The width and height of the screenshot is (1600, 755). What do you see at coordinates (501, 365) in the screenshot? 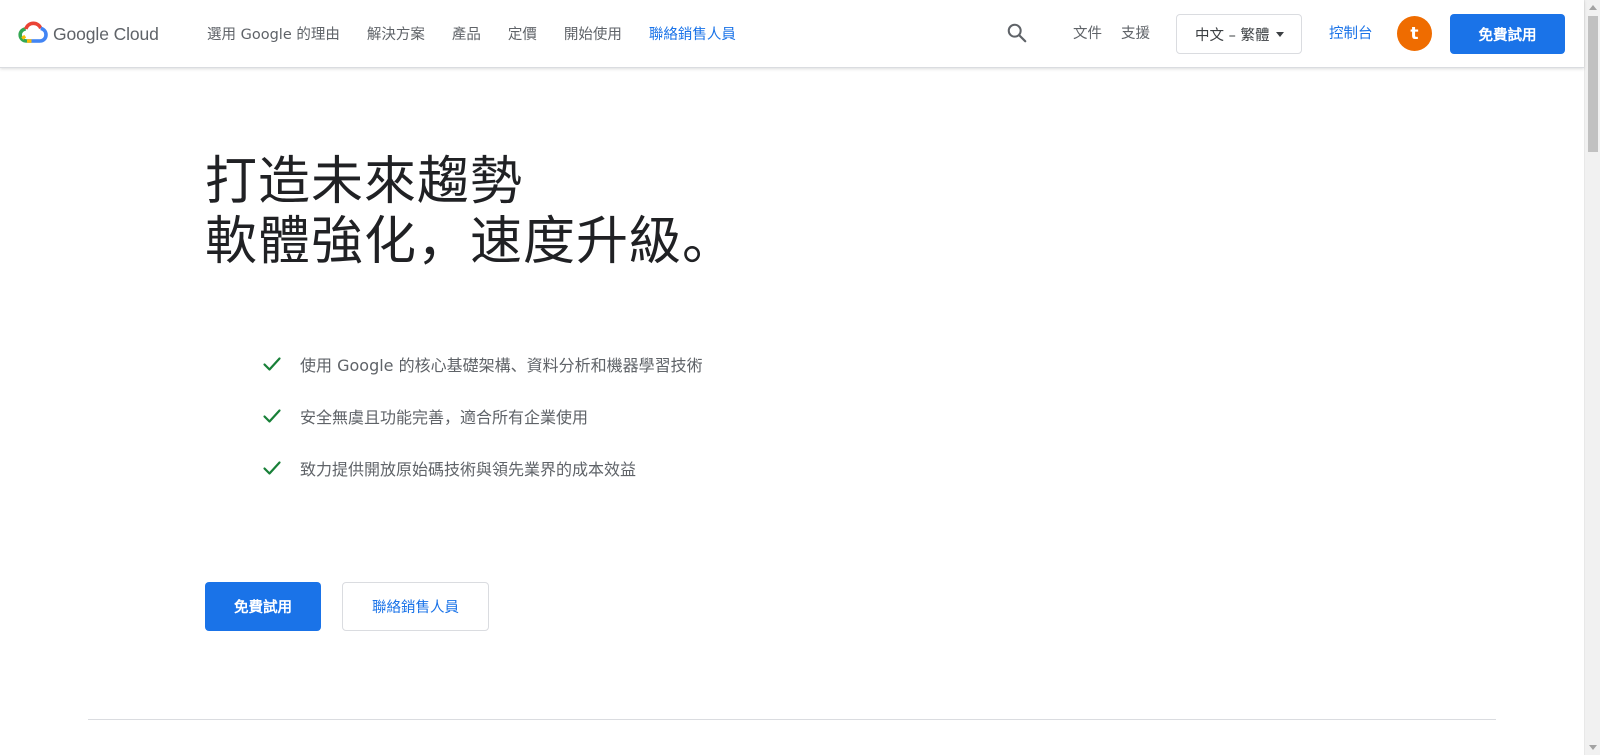
I see `feature-text: 使用 Google 的核心基礎架構、資料分析和機器學習技術` at bounding box center [501, 365].